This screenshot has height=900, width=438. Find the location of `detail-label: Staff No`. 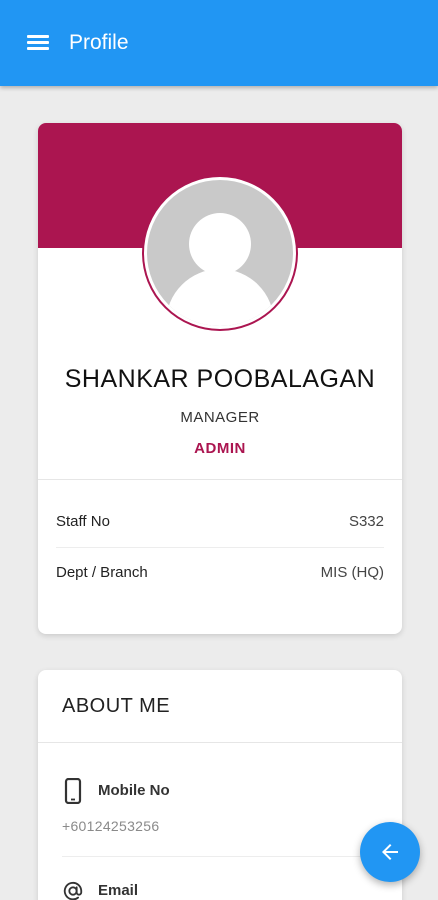

detail-label: Staff No is located at coordinates (83, 521).